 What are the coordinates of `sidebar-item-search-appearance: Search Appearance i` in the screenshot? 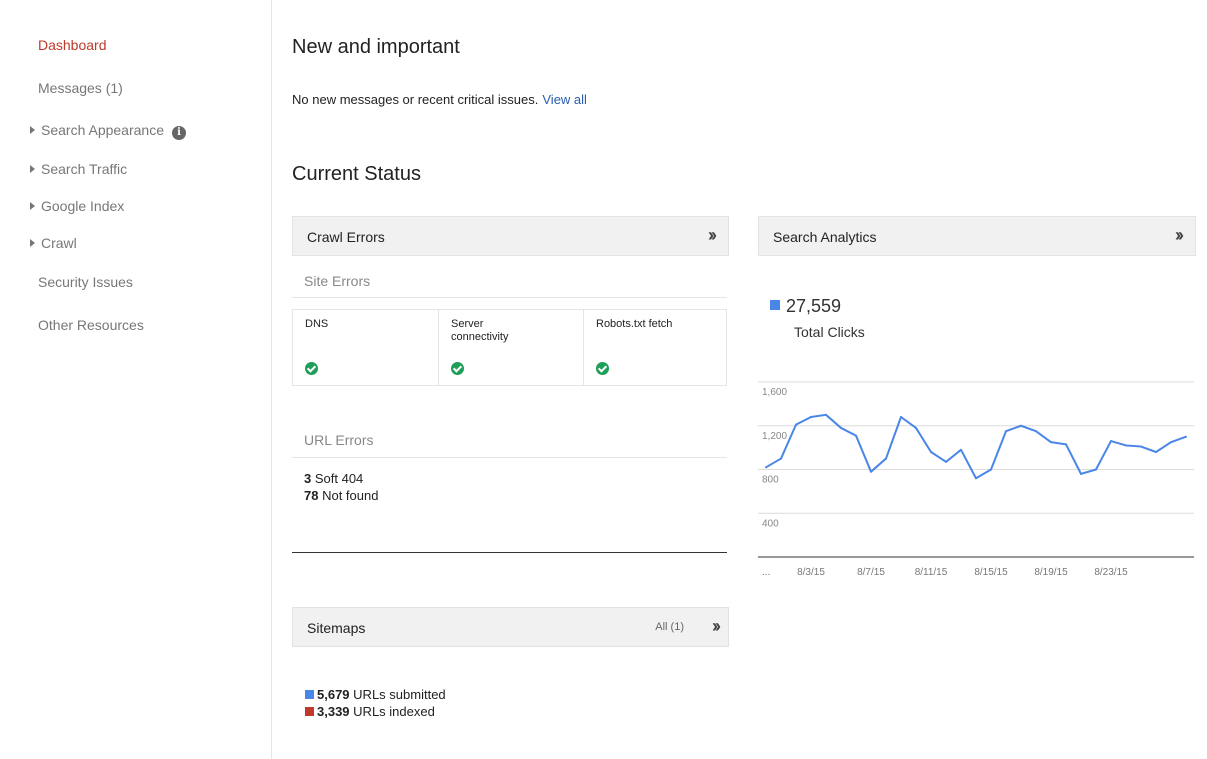 It's located at (108, 131).